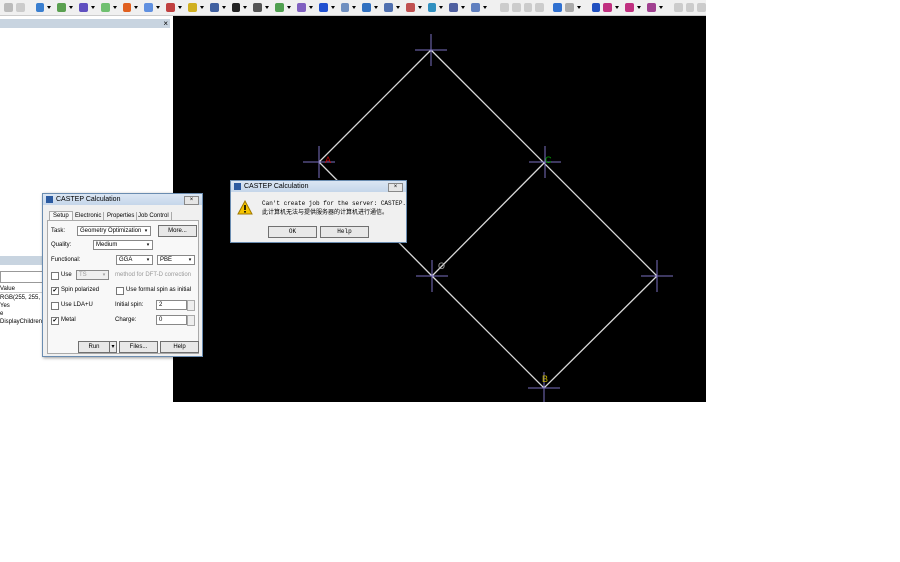 The width and height of the screenshot is (900, 562). What do you see at coordinates (89, 216) in the screenshot?
I see `tab-electronic: Electronic` at bounding box center [89, 216].